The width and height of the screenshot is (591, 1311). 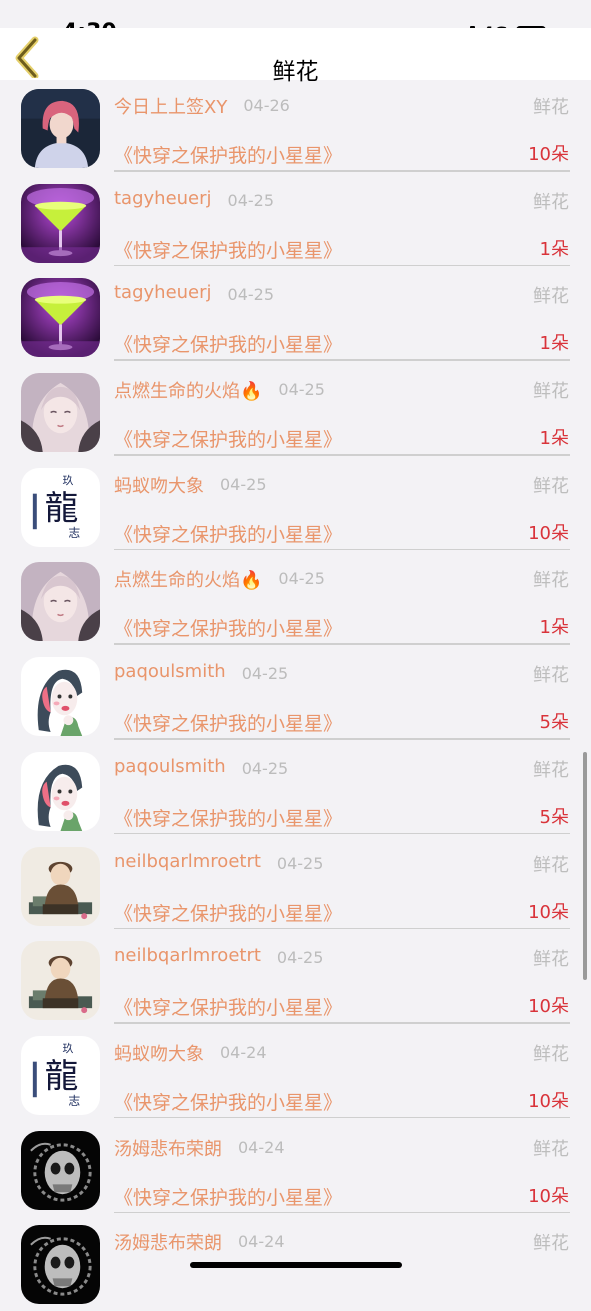 I want to click on nav-bar: 鲜花, so click(x=295, y=56).